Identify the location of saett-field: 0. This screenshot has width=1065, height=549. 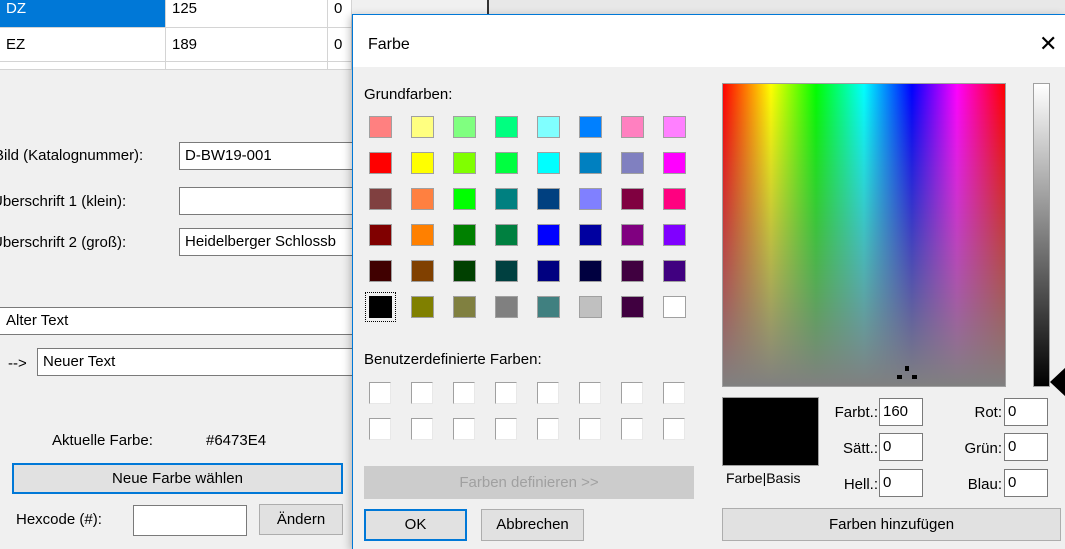
(901, 447).